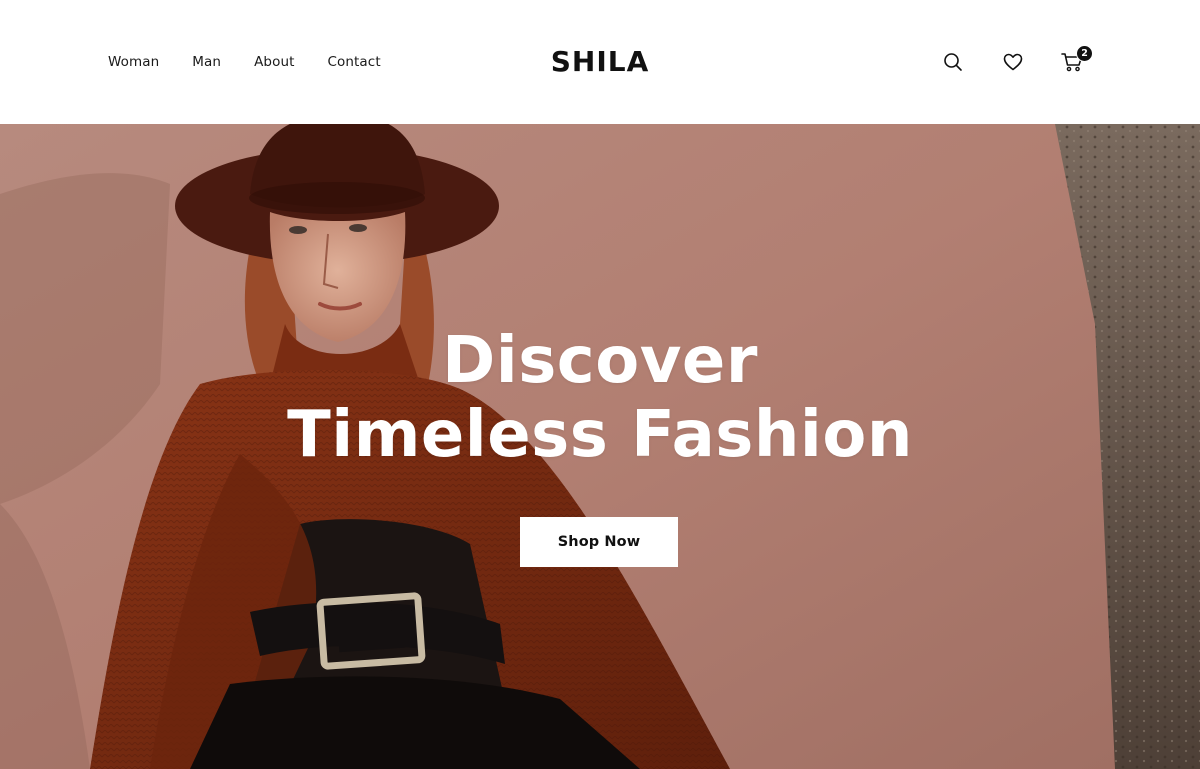 The width and height of the screenshot is (1200, 769). What do you see at coordinates (1084, 53) in the screenshot?
I see `cart-count-badge: 2` at bounding box center [1084, 53].